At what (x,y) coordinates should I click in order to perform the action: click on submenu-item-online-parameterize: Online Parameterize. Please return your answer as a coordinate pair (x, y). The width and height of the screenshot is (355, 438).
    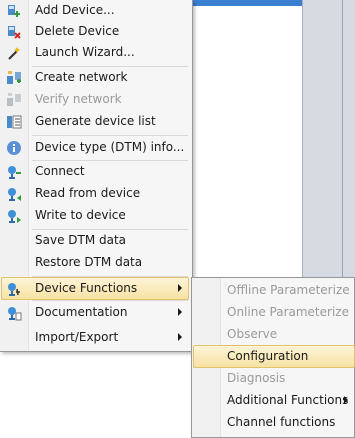
    Looking at the image, I should click on (274, 313).